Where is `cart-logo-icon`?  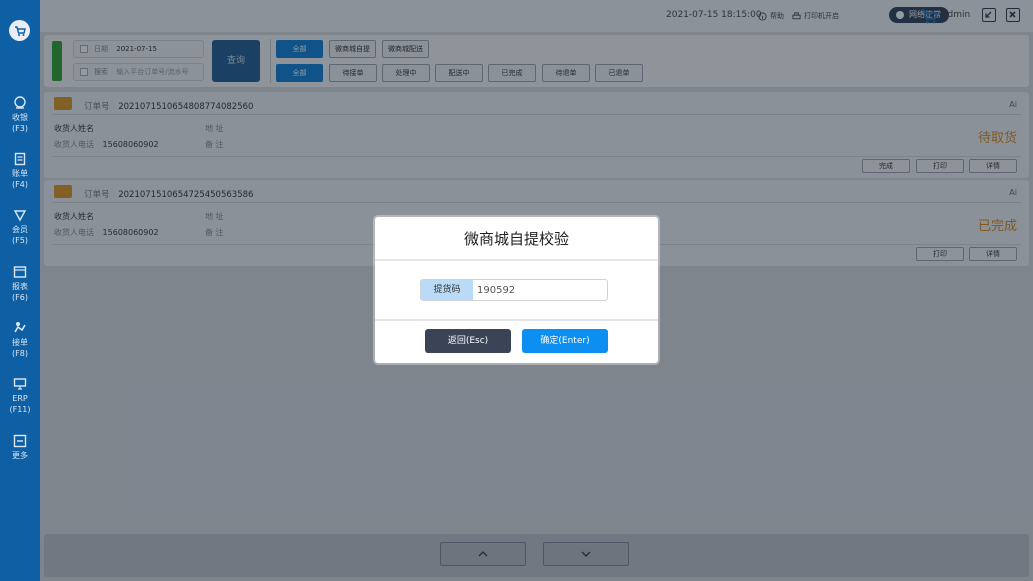
cart-logo-icon is located at coordinates (20, 30).